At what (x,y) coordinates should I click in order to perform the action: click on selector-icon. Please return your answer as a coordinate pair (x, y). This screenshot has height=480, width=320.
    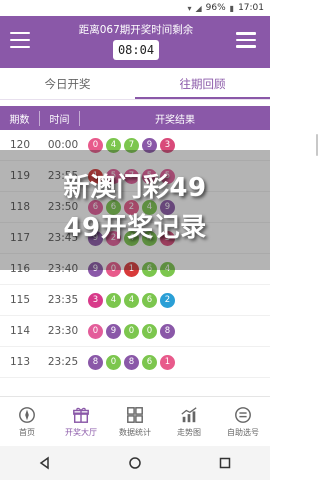
    Looking at the image, I should click on (243, 414).